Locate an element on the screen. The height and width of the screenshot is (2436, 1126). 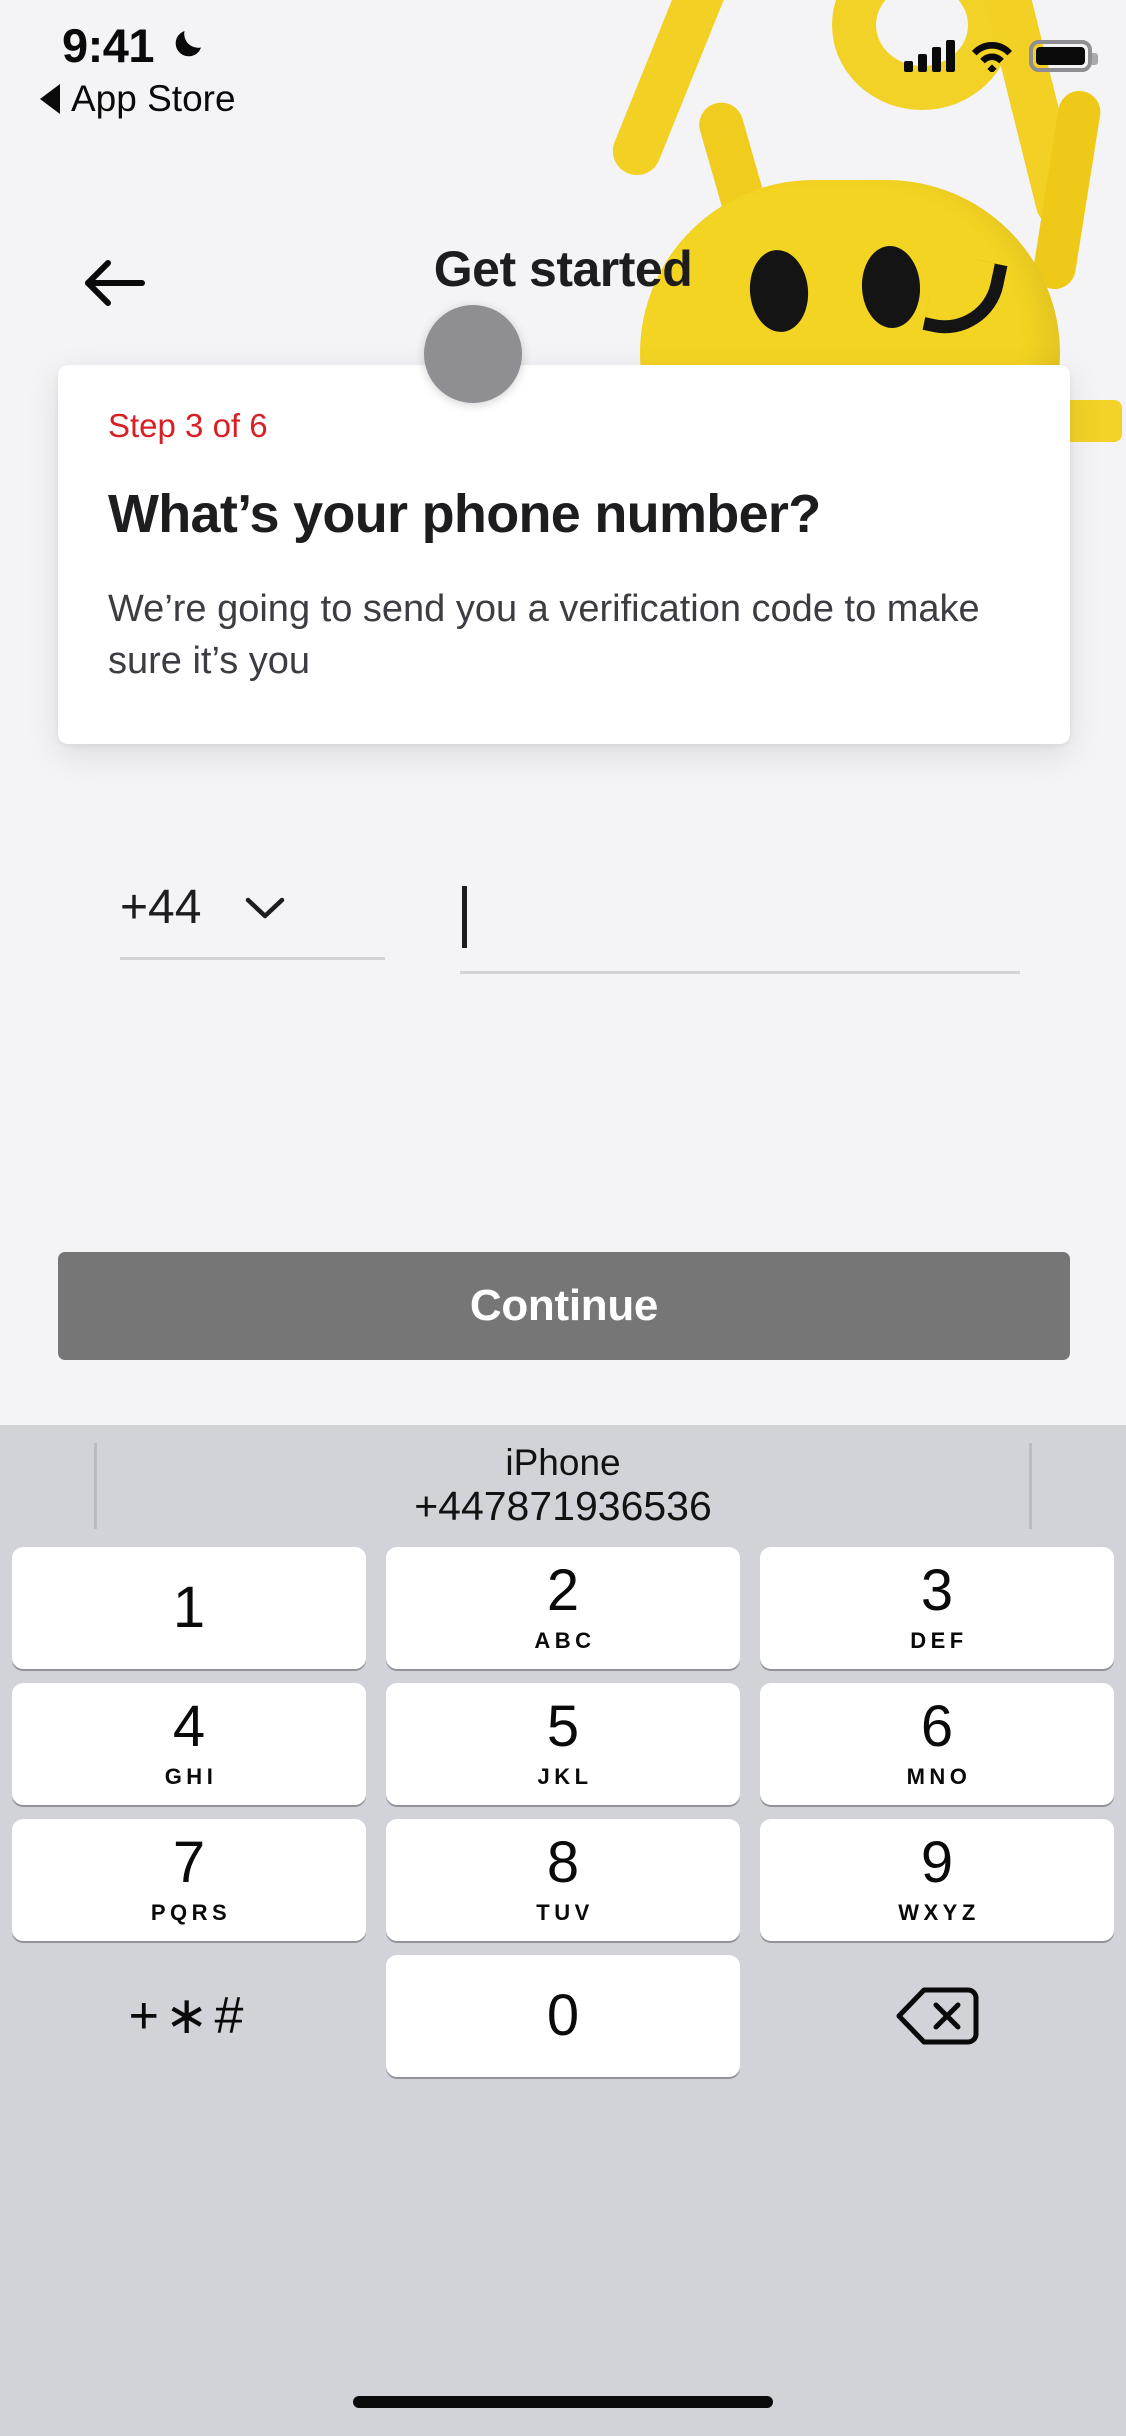
battery-full-icon is located at coordinates (1063, 56).